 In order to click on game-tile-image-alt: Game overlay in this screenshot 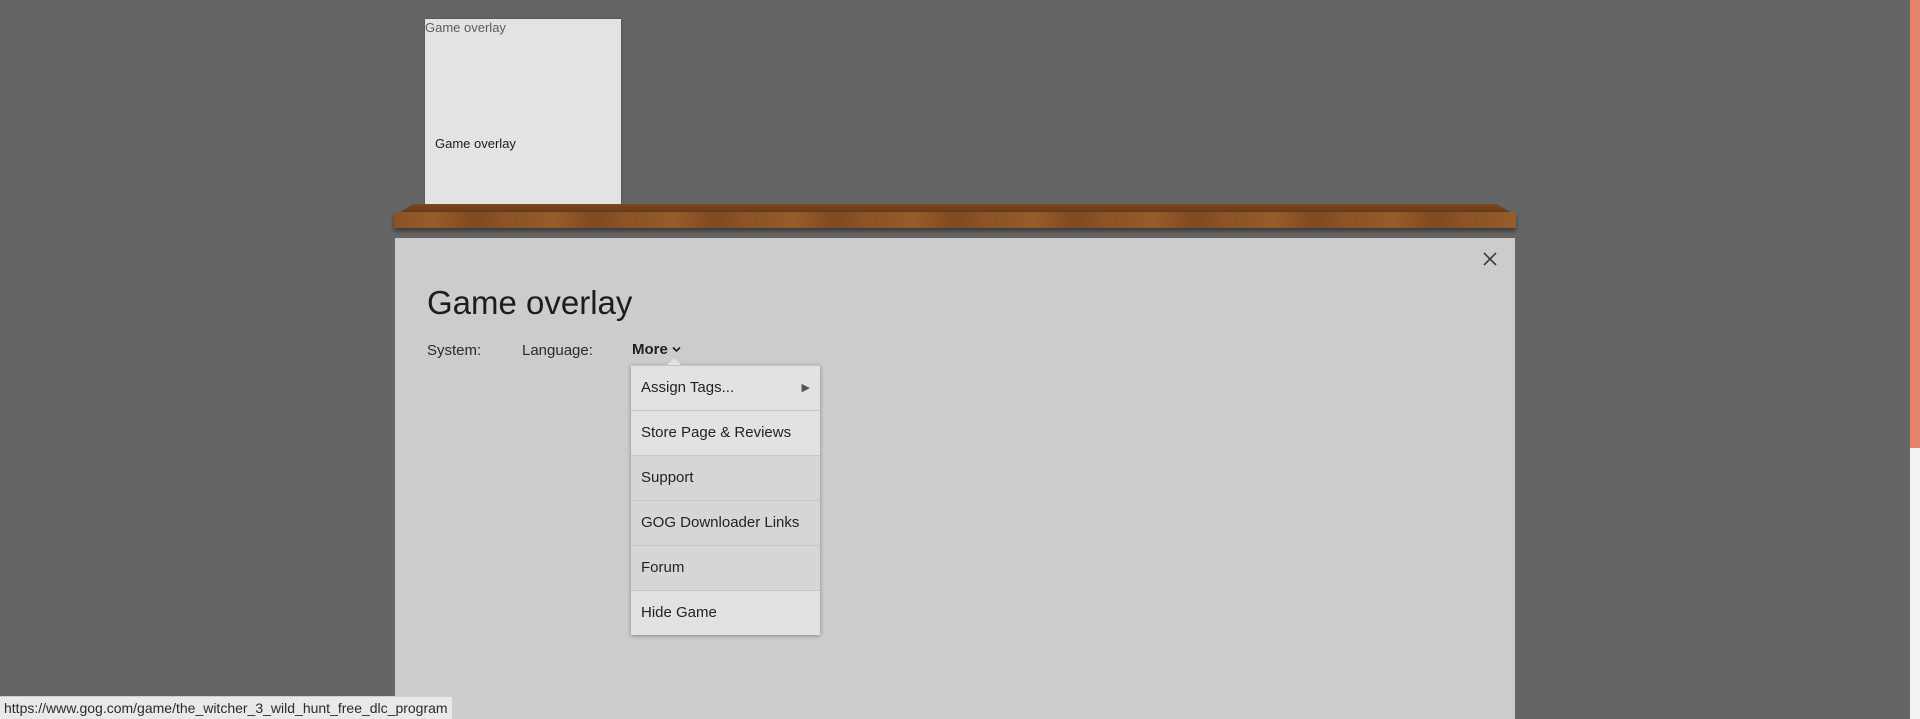, I will do `click(465, 27)`.